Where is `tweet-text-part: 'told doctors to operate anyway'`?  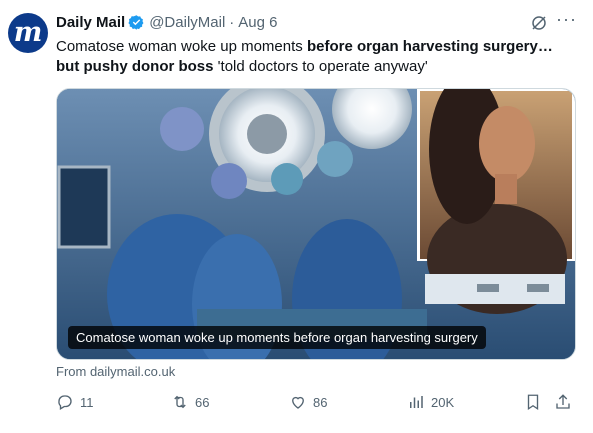 tweet-text-part: 'told doctors to operate anyway' is located at coordinates (320, 66).